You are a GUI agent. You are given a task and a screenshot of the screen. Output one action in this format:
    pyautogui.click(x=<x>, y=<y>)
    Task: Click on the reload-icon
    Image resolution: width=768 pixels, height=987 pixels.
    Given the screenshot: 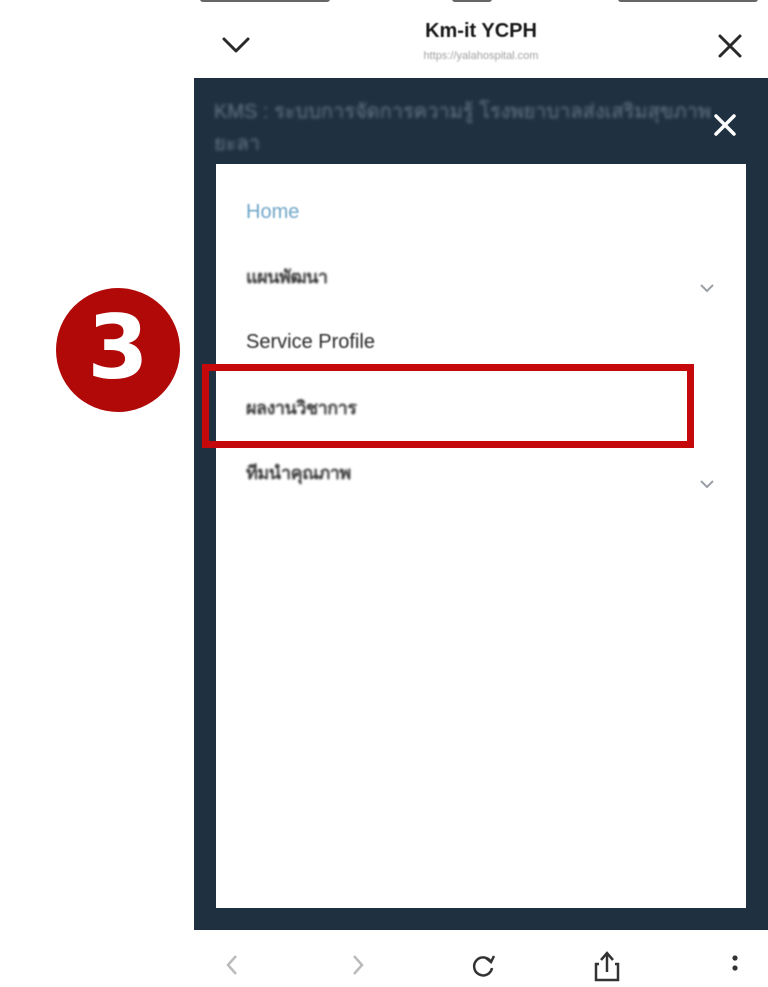 What is the action you would take?
    pyautogui.click(x=483, y=965)
    